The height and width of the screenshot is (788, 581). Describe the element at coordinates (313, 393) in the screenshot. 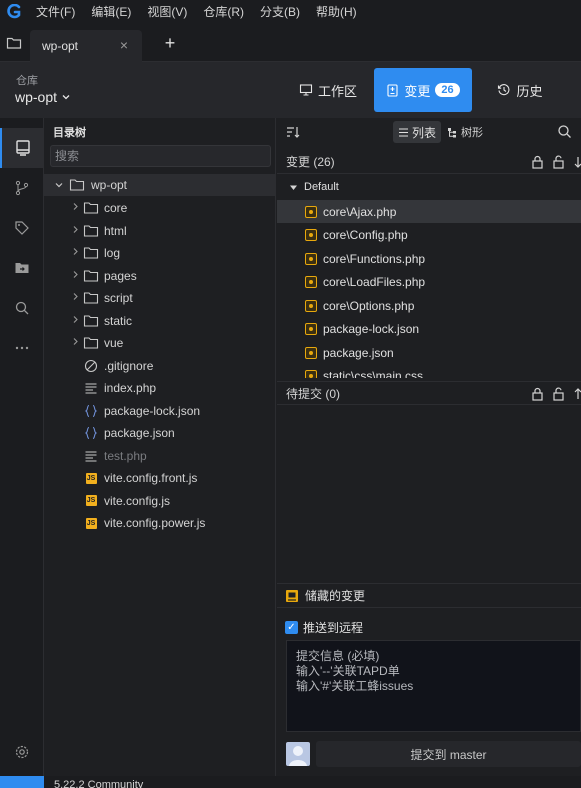

I see `pending-section-title: 待提交 (0)` at that location.